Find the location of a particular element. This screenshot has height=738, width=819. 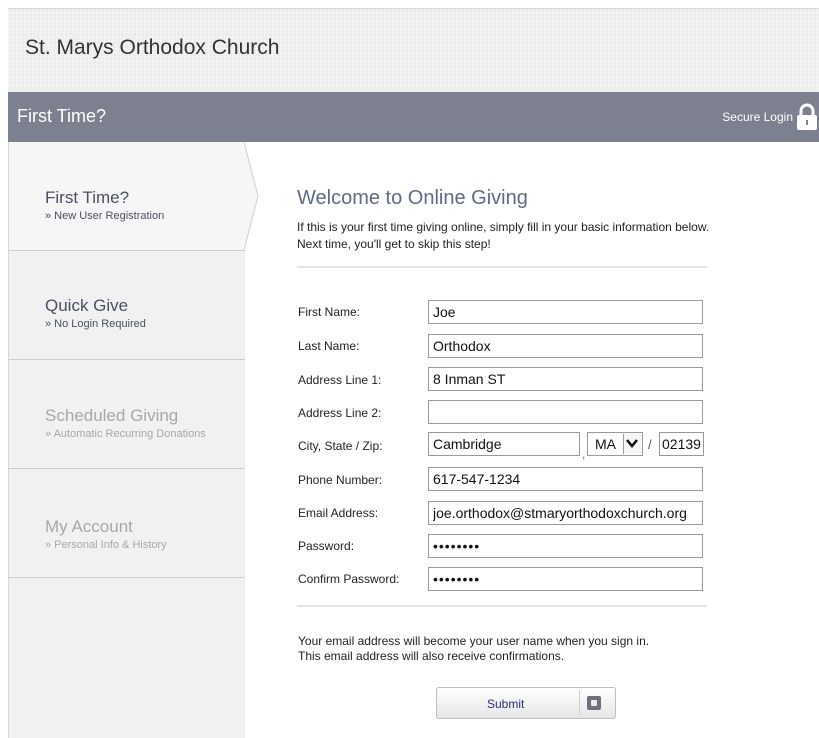

first-name-label: First Name: is located at coordinates (329, 312).